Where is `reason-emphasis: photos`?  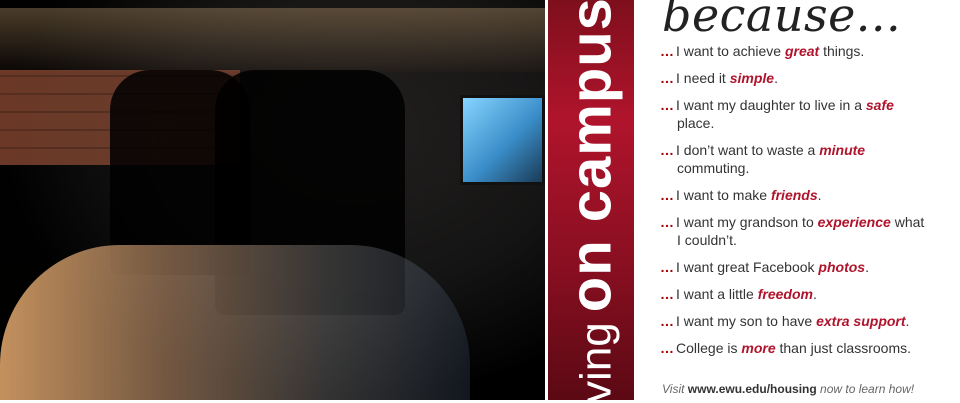
reason-emphasis: photos is located at coordinates (842, 267).